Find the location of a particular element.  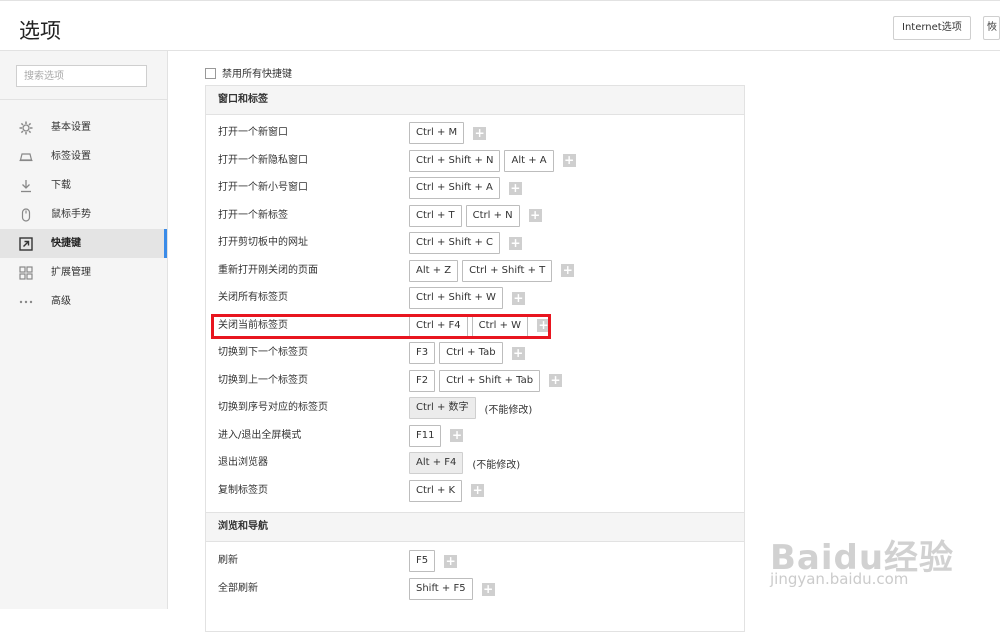

disable-all-checkbox is located at coordinates (210, 73).